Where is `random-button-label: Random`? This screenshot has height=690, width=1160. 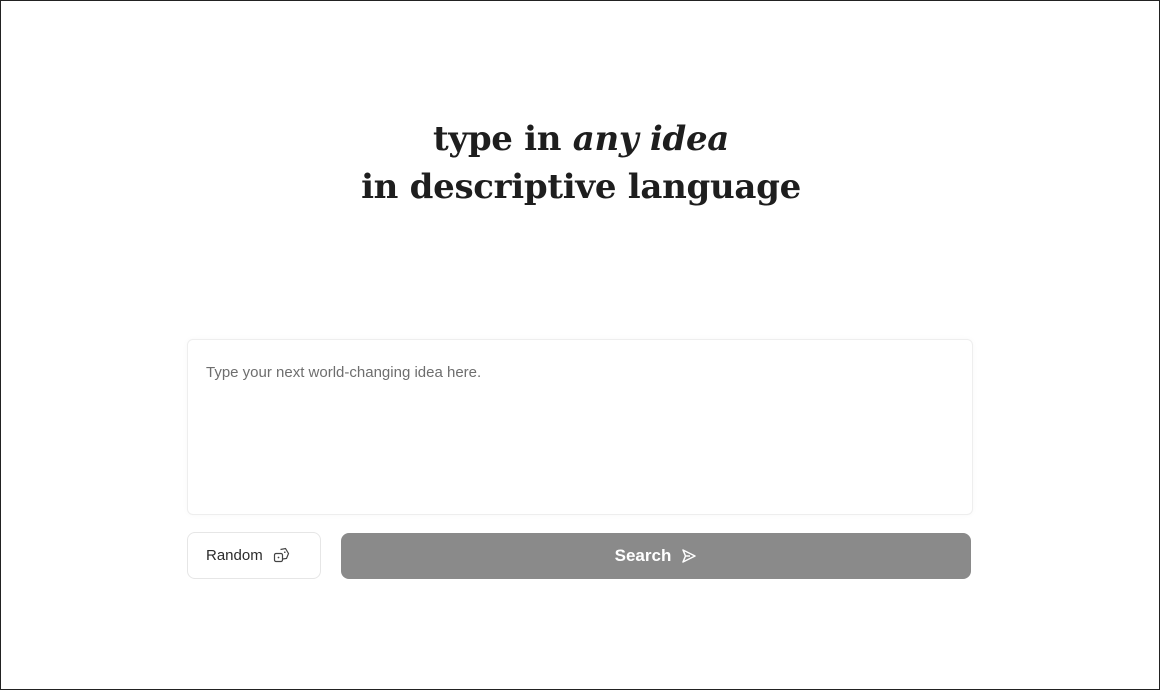
random-button-label: Random is located at coordinates (234, 555).